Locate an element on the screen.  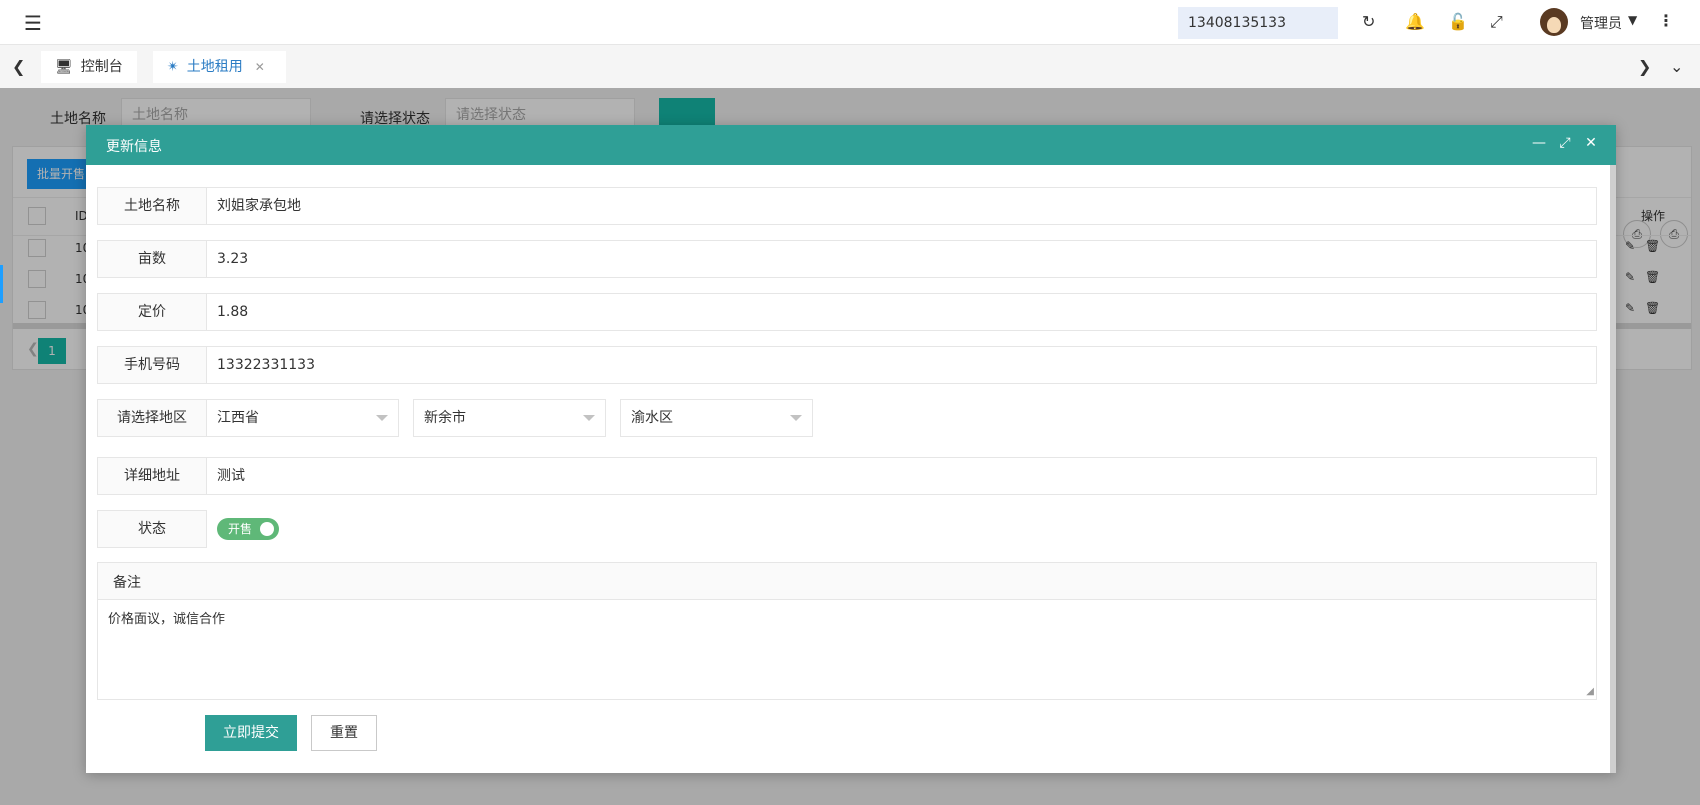
fullscreen-icon: ⤢ is located at coordinates (1496, 22).